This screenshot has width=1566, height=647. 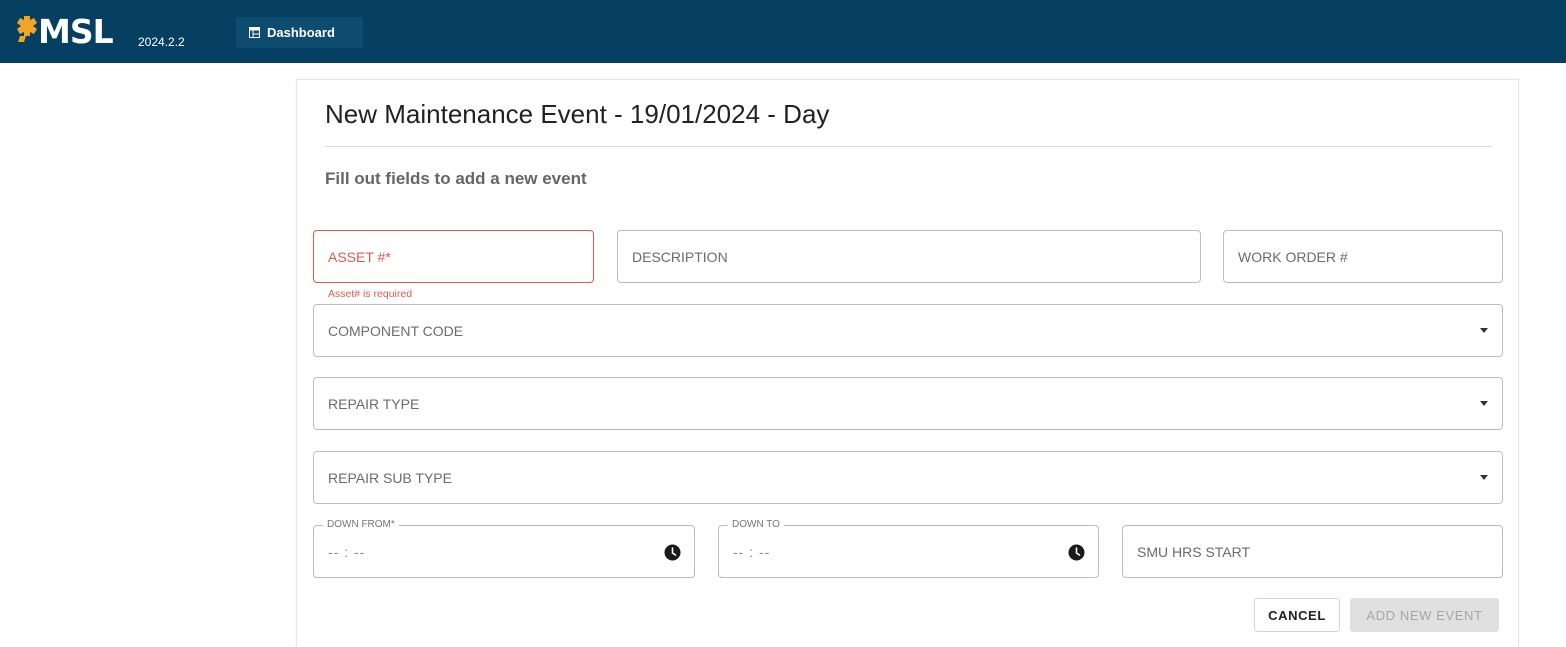 What do you see at coordinates (908, 330) in the screenshot?
I see `component-code-select: COMPONENT CODE` at bounding box center [908, 330].